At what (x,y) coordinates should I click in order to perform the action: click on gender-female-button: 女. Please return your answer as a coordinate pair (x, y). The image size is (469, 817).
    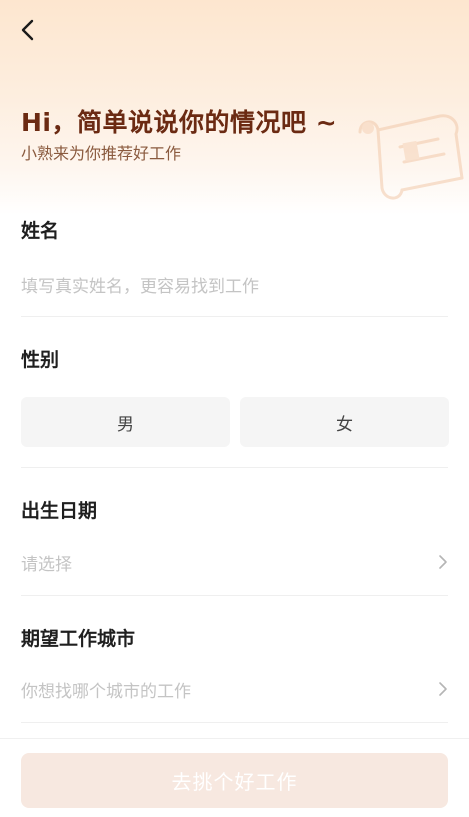
    Looking at the image, I should click on (344, 422).